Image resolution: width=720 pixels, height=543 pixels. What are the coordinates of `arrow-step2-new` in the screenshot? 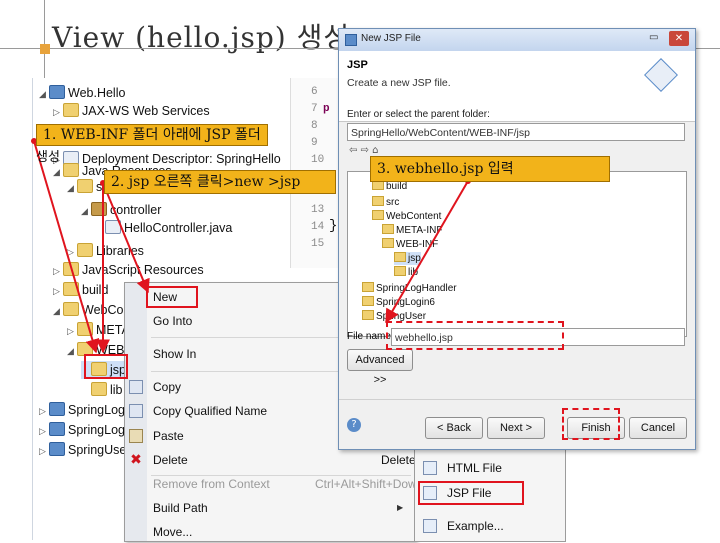 It's located at (126, 238).